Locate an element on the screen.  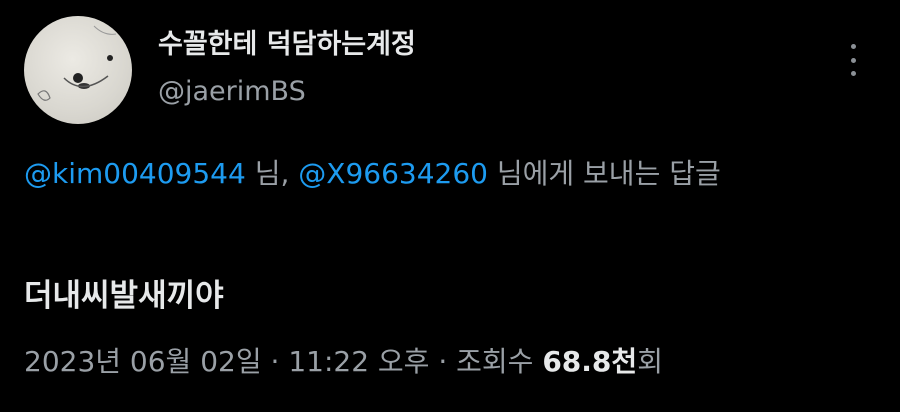
reply-suffix: 님, is located at coordinates (272, 173).